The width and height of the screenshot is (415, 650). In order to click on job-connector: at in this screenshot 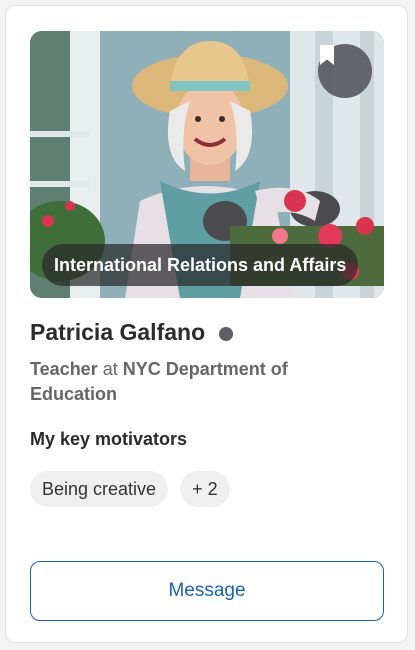, I will do `click(110, 369)`.